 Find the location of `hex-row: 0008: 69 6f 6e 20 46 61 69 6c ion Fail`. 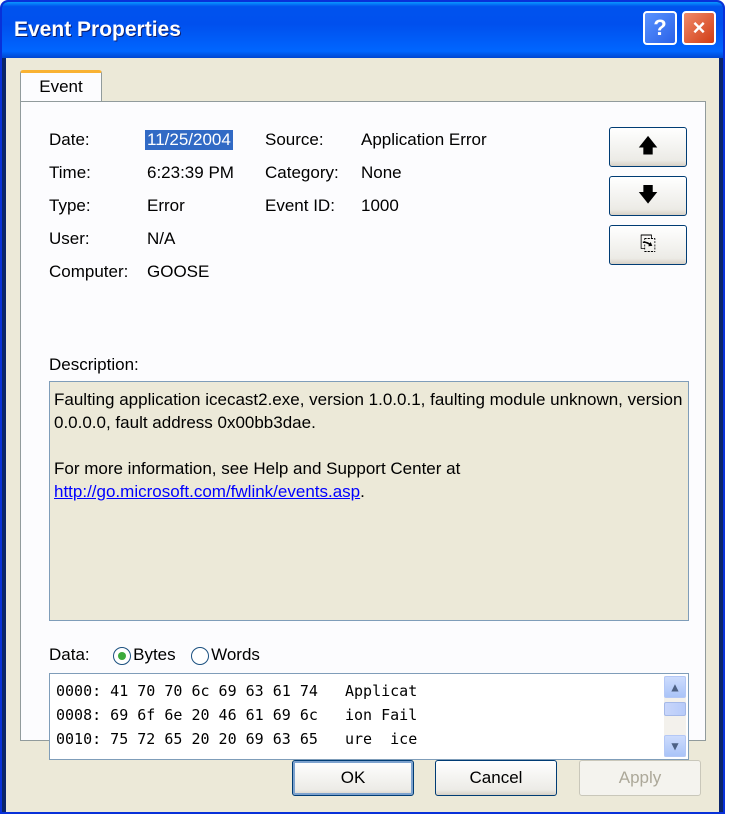

hex-row: 0008: 69 6f 6e 20 46 61 69 6c ion Fail is located at coordinates (237, 715).